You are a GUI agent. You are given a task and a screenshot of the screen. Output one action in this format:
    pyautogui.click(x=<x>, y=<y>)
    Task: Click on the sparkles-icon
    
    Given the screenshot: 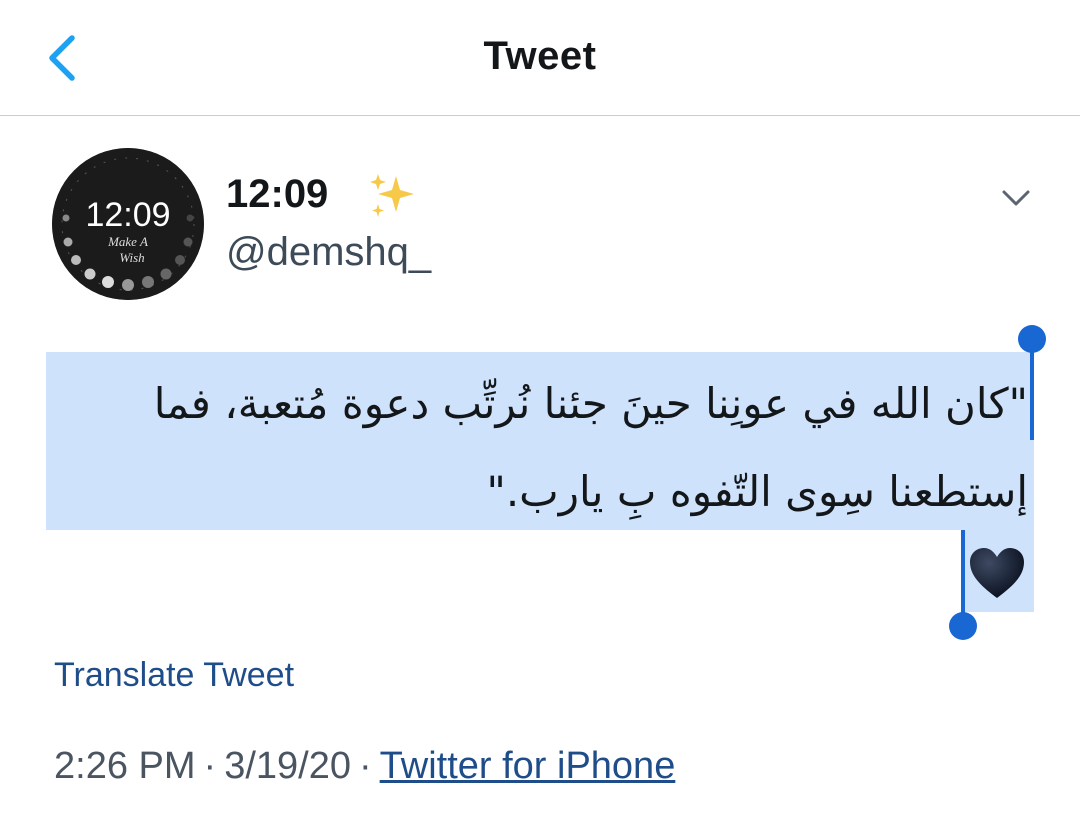 What is the action you would take?
    pyautogui.click(x=392, y=195)
    